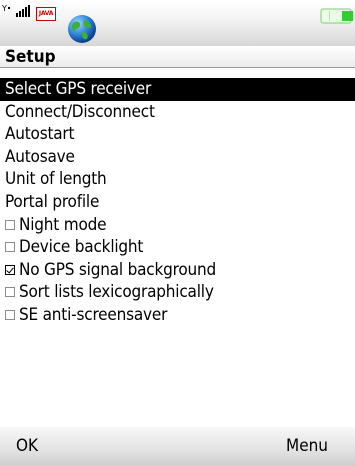 The height and width of the screenshot is (466, 355). What do you see at coordinates (10, 269) in the screenshot?
I see `checkbox-checked` at bounding box center [10, 269].